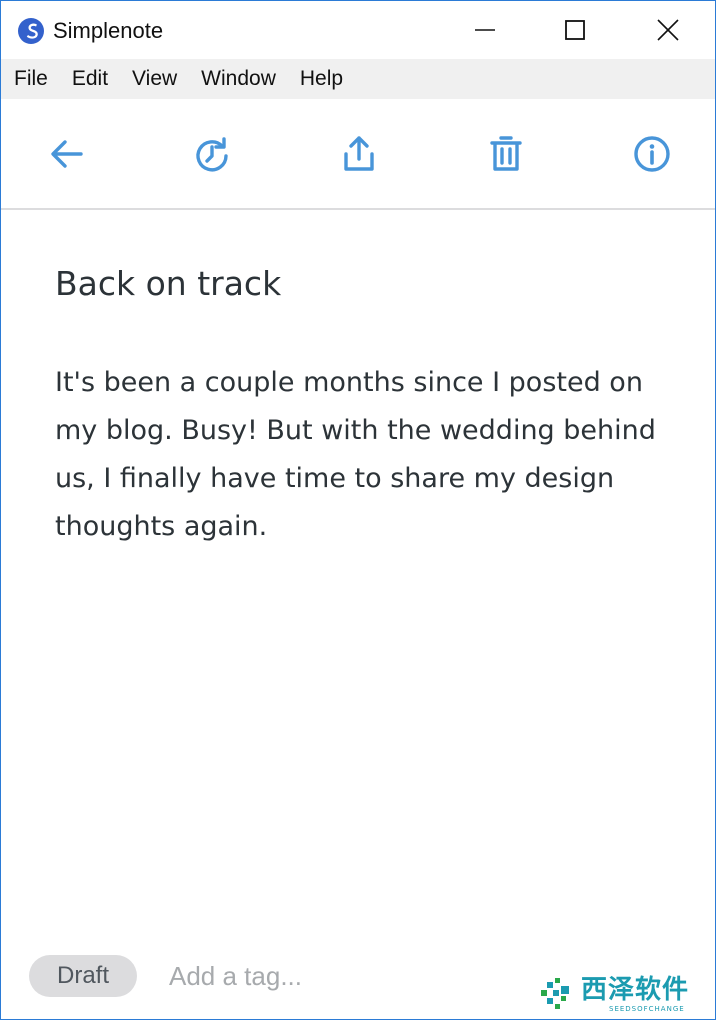  What do you see at coordinates (647, 1009) in the screenshot?
I see `watermark-subtext: SEEDSOFCHANGE` at bounding box center [647, 1009].